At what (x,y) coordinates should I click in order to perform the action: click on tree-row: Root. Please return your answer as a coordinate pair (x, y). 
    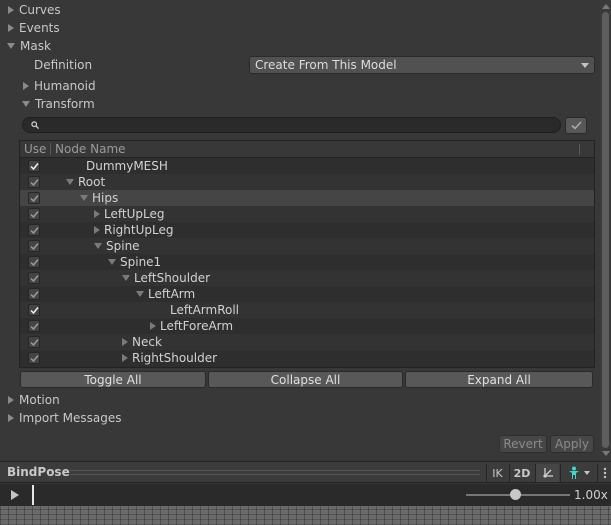
    Looking at the image, I should click on (307, 182).